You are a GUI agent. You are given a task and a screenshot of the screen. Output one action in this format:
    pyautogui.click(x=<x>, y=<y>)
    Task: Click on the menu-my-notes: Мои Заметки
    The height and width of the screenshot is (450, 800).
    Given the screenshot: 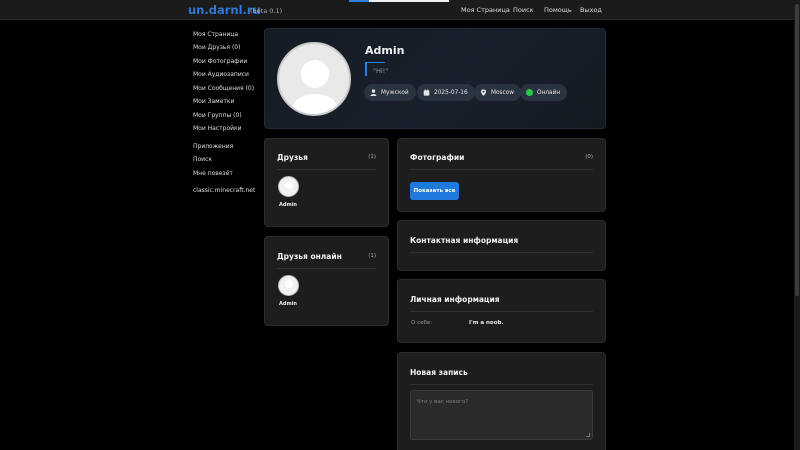 What is the action you would take?
    pyautogui.click(x=213, y=101)
    